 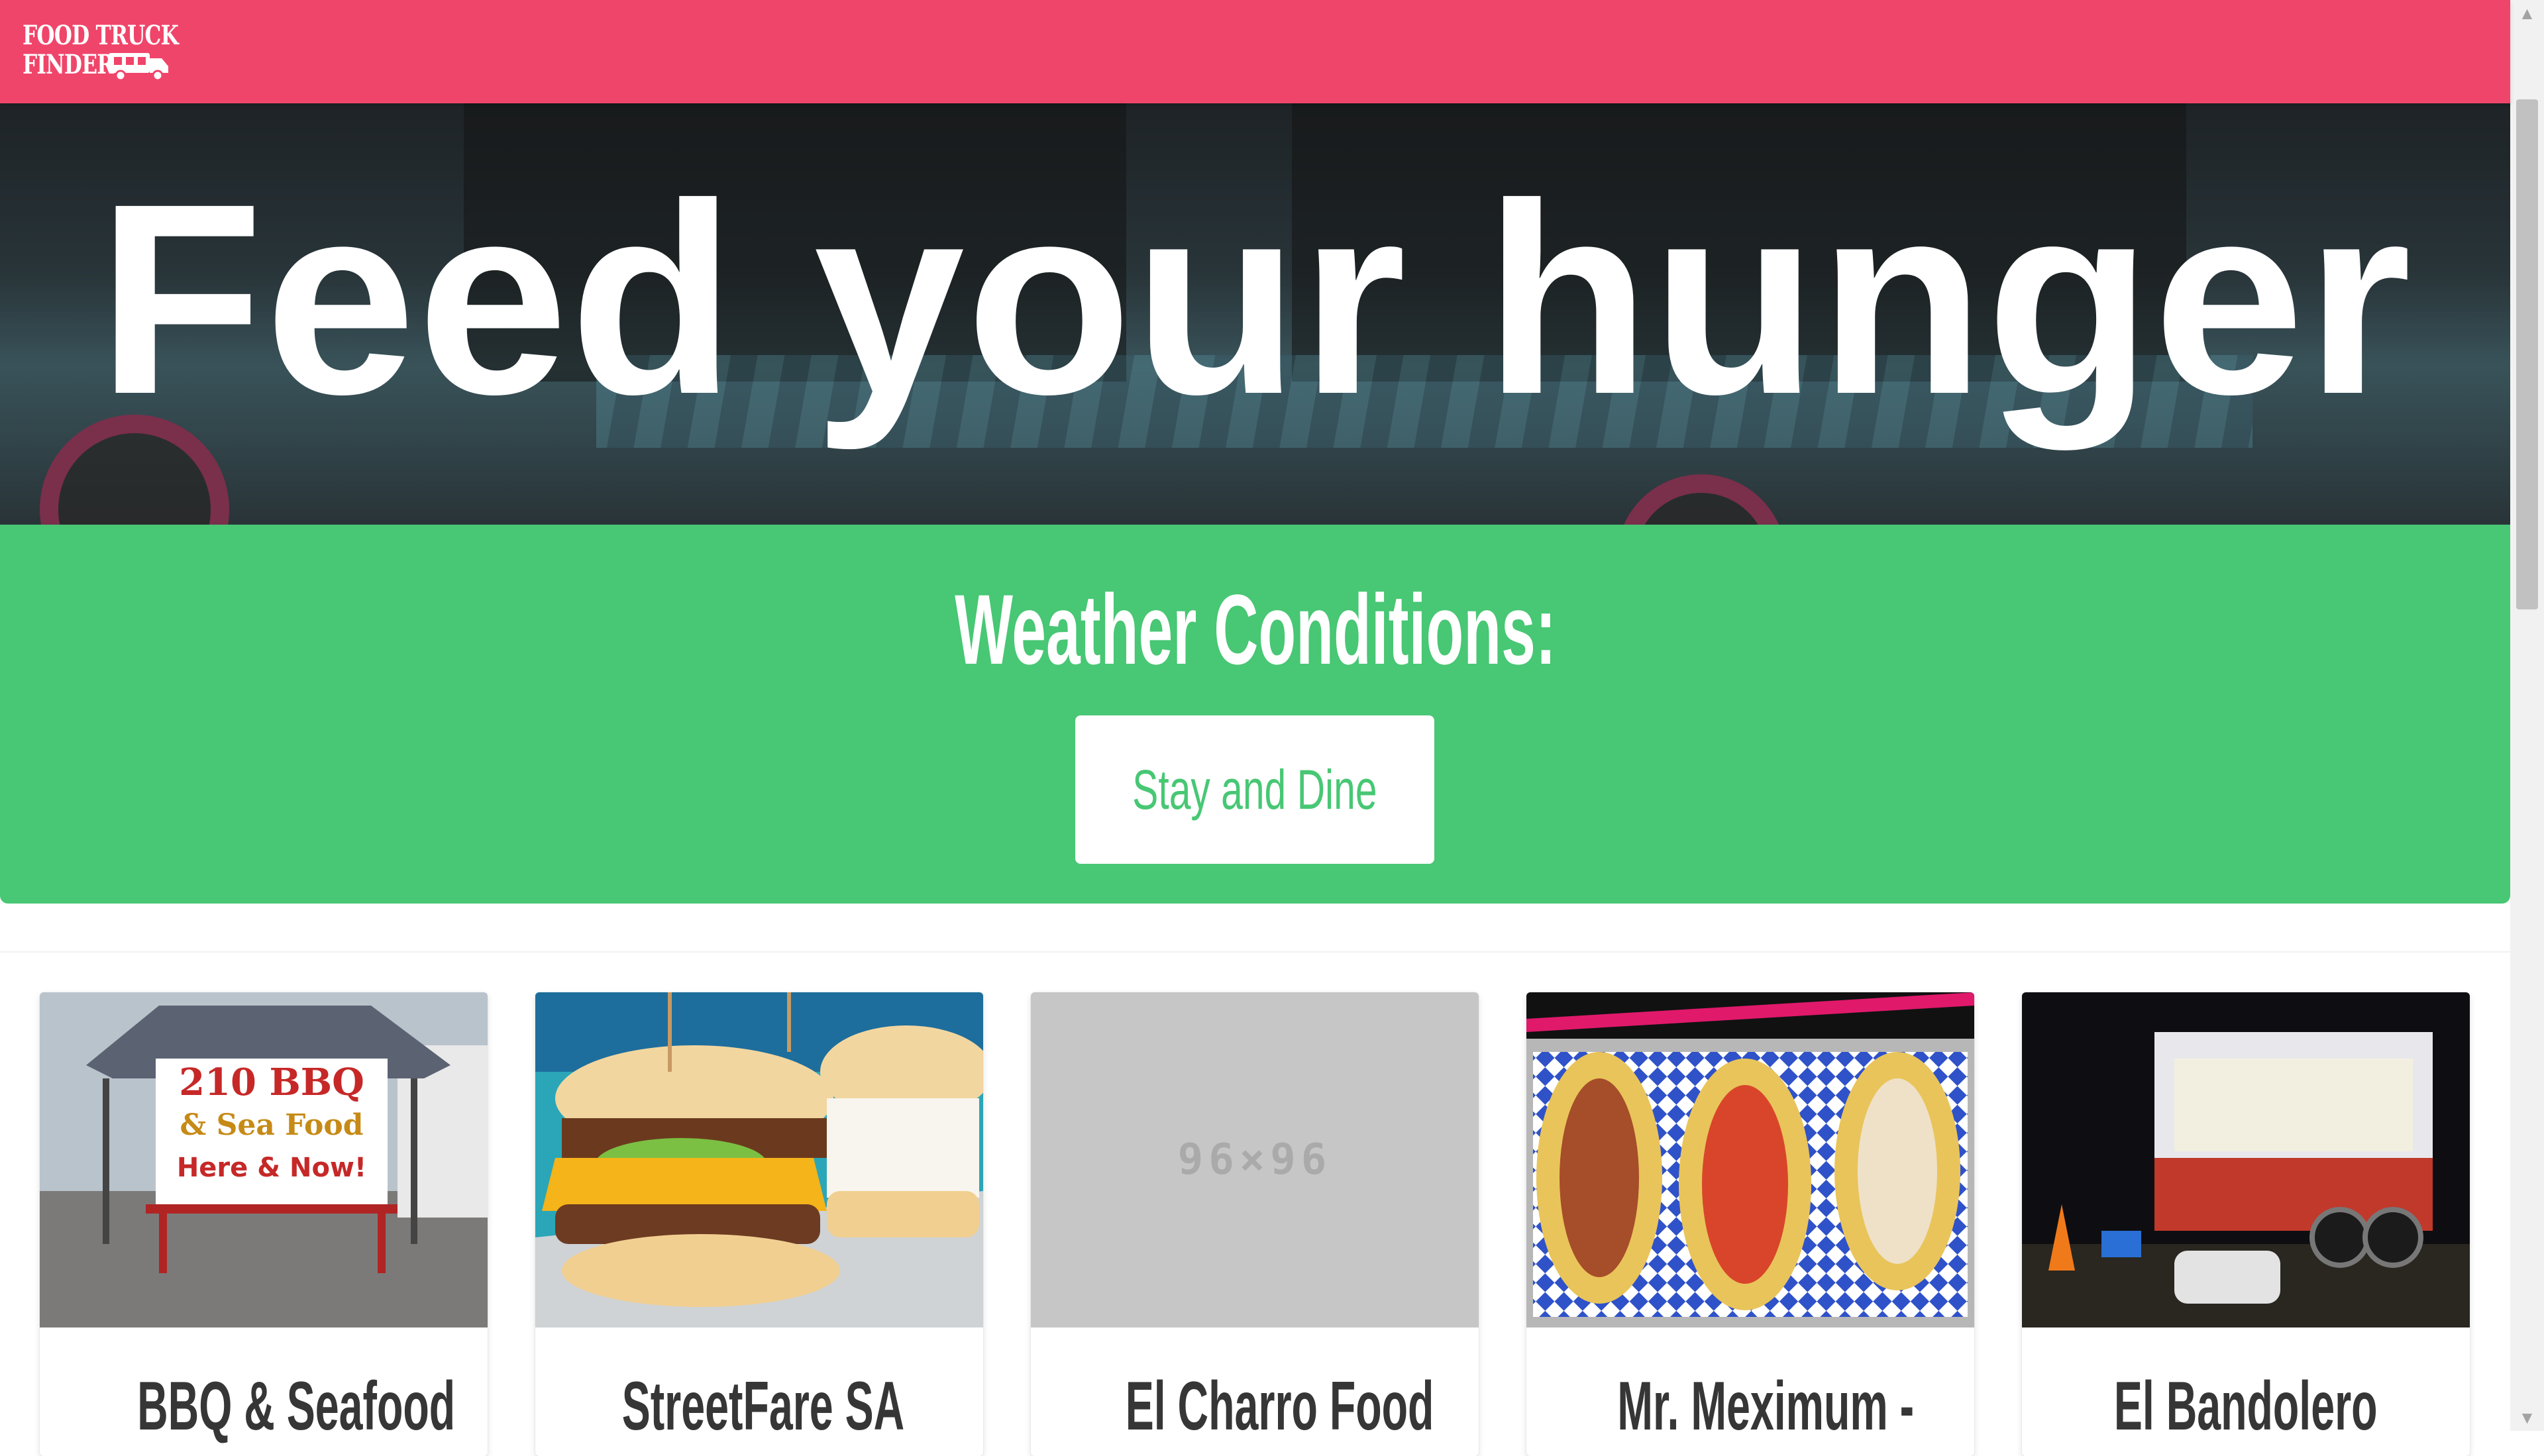 What do you see at coordinates (1255, 51) in the screenshot?
I see `navbar: FOOD TRUCK FINDER` at bounding box center [1255, 51].